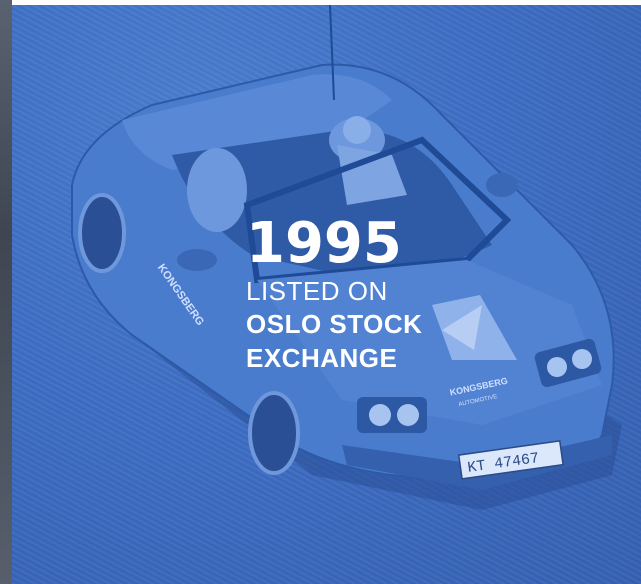 The height and width of the screenshot is (584, 641). I want to click on milestone-line-oslo-stock: OSLO STOCK, so click(334, 324).